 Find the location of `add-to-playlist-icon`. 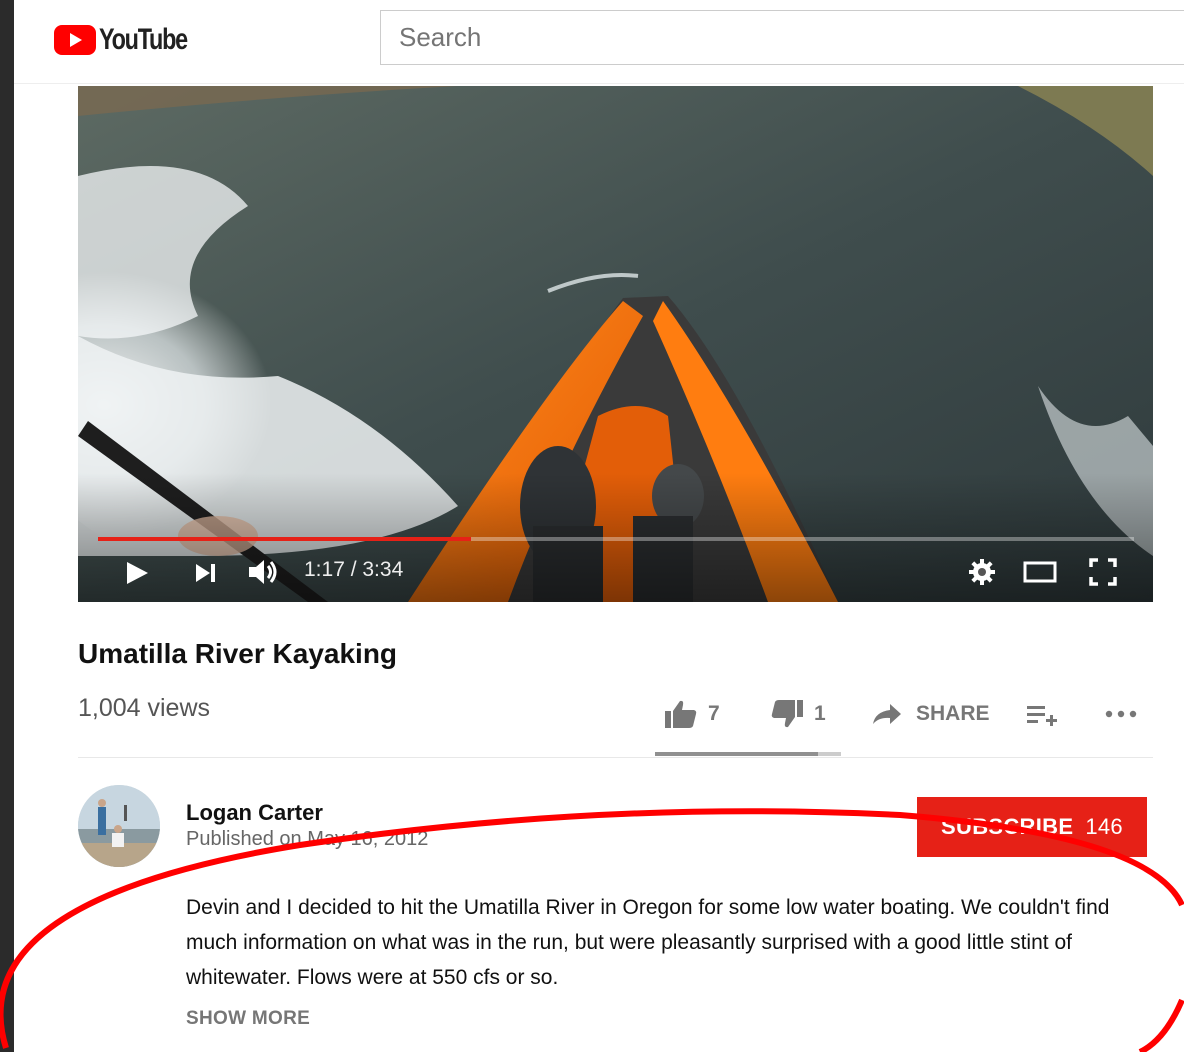

add-to-playlist-icon is located at coordinates (1042, 716).